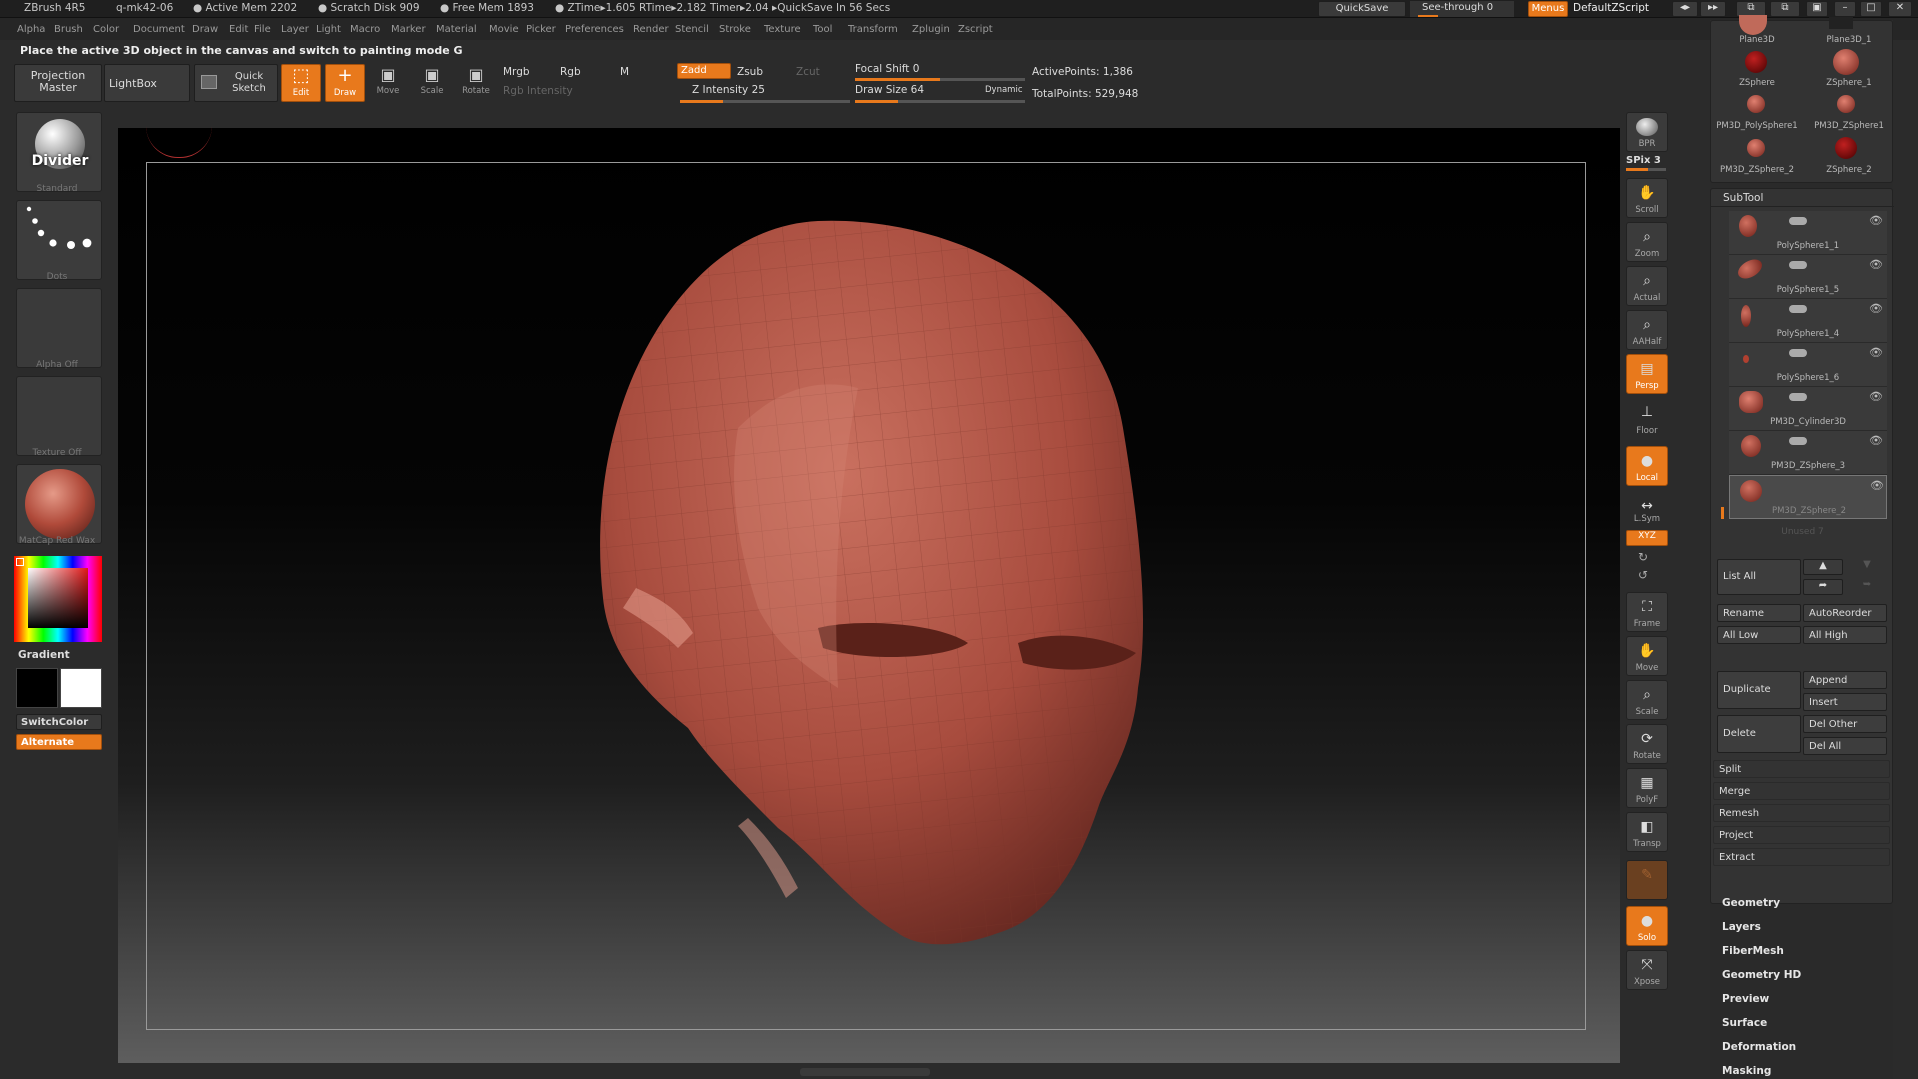 Image resolution: width=1918 pixels, height=1079 pixels. Describe the element at coordinates (1647, 132) in the screenshot. I see `bpr-button: BPR` at that location.